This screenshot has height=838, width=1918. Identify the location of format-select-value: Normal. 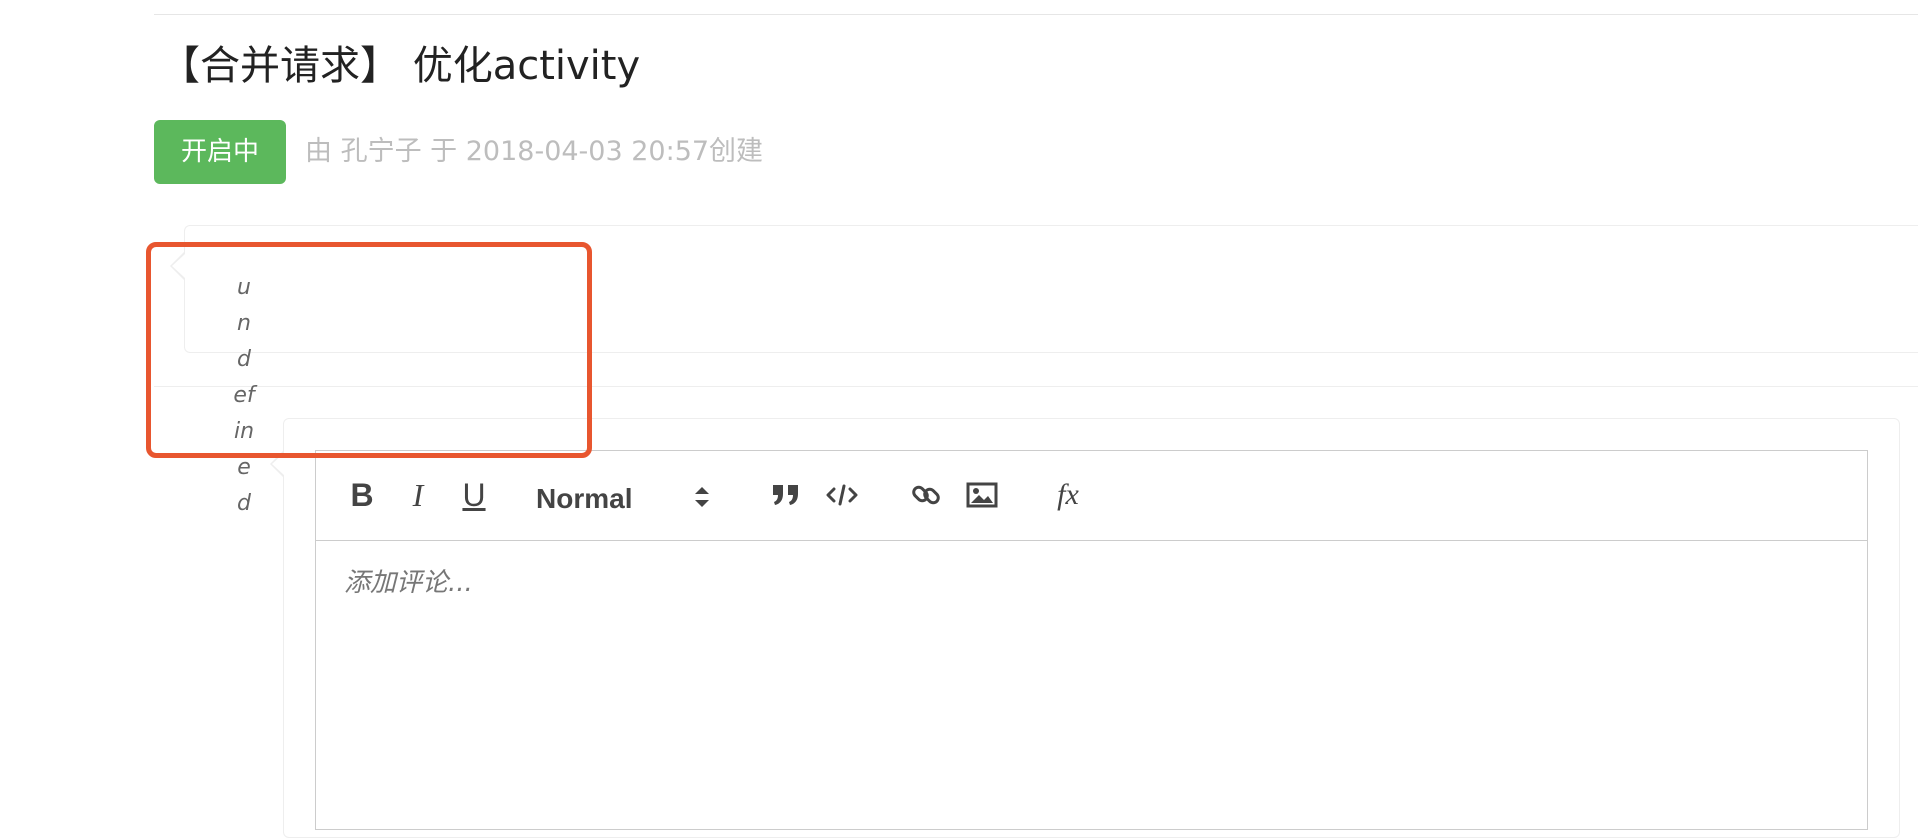
(584, 498).